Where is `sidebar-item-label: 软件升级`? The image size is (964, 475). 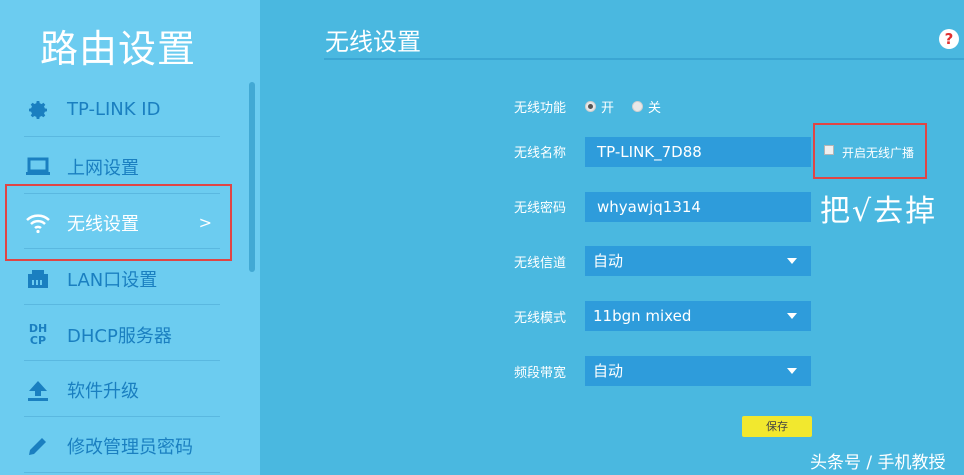 sidebar-item-label: 软件升级 is located at coordinates (103, 391).